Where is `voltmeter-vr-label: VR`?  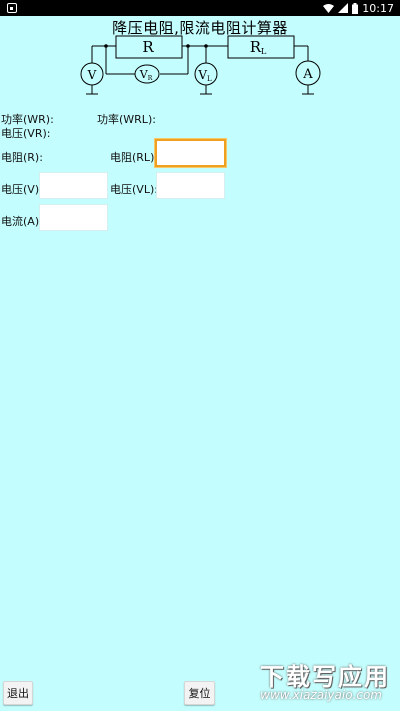
voltmeter-vr-label: VR is located at coordinates (146, 75).